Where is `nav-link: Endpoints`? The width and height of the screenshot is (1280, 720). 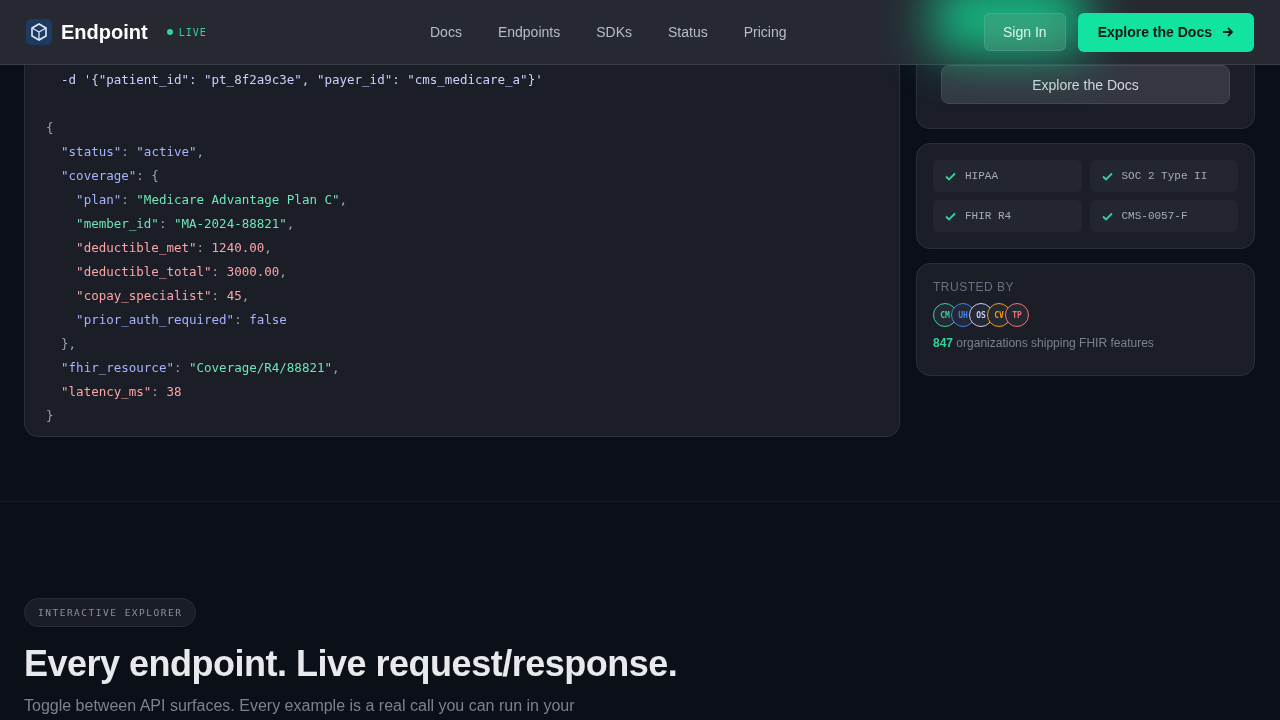 nav-link: Endpoints is located at coordinates (529, 32).